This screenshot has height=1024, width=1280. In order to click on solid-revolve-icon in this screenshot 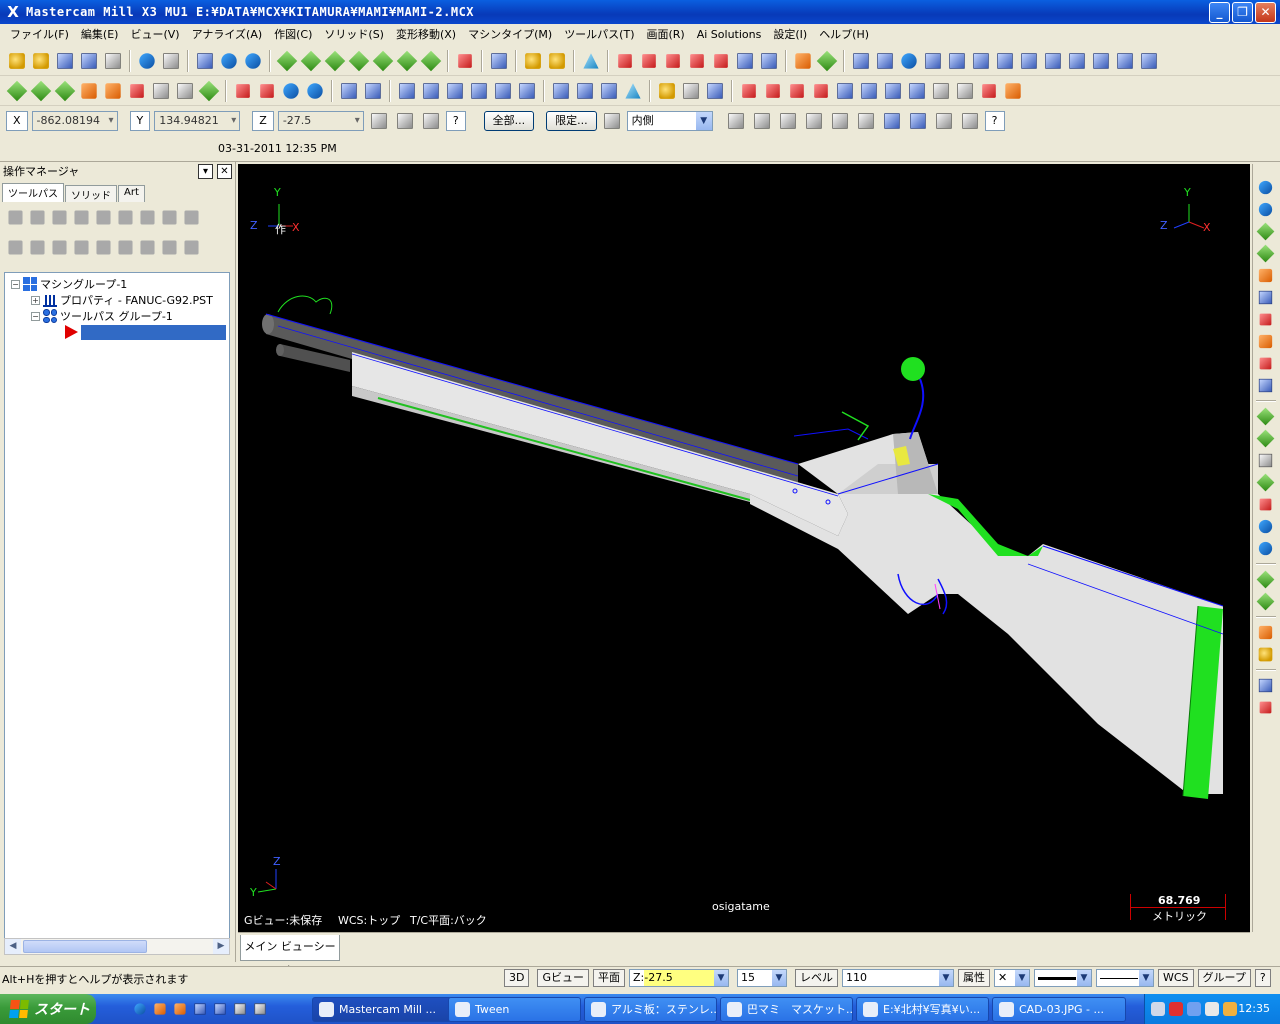, I will do `click(773, 90)`.